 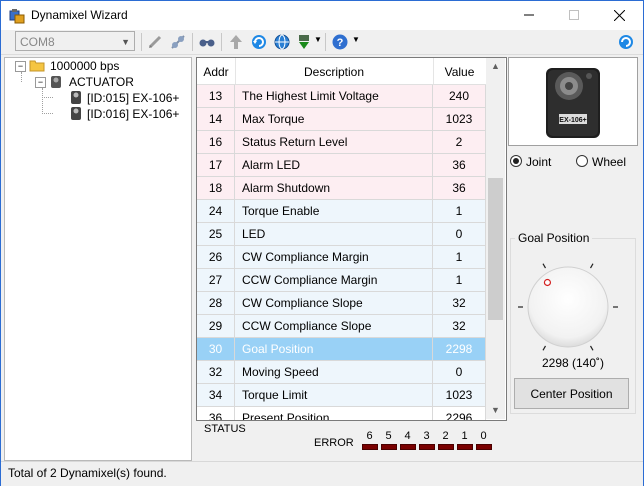 I want to click on close-icon, so click(x=619, y=15).